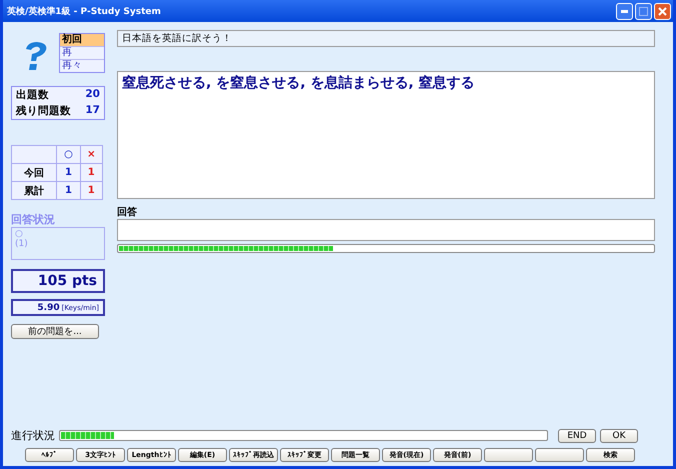  What do you see at coordinates (386, 38) in the screenshot?
I see `instruction-text: 日本語を英語に訳そう！` at bounding box center [386, 38].